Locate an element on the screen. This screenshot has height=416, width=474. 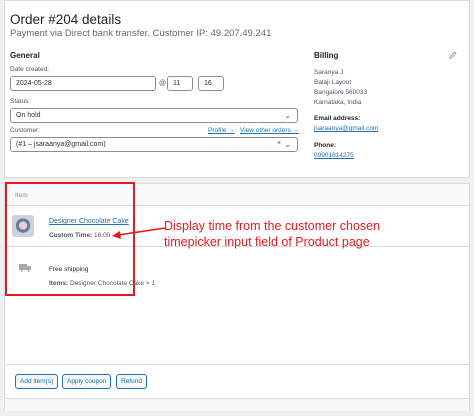
order-title: Order #204 details is located at coordinates (66, 19).